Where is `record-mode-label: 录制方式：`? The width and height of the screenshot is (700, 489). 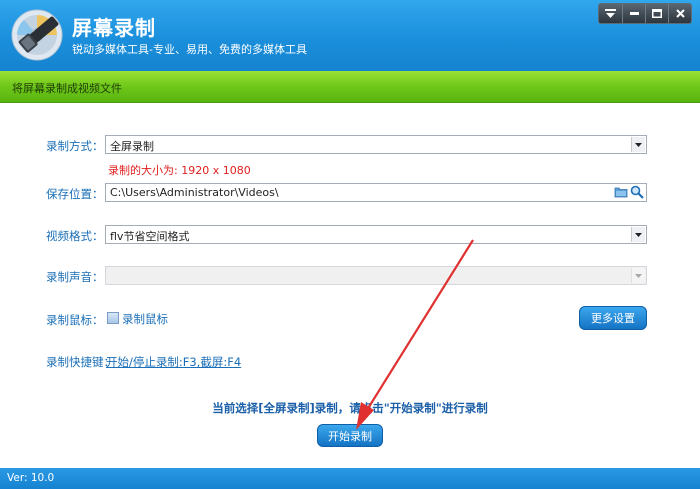
record-mode-label: 录制方式： is located at coordinates (75, 146).